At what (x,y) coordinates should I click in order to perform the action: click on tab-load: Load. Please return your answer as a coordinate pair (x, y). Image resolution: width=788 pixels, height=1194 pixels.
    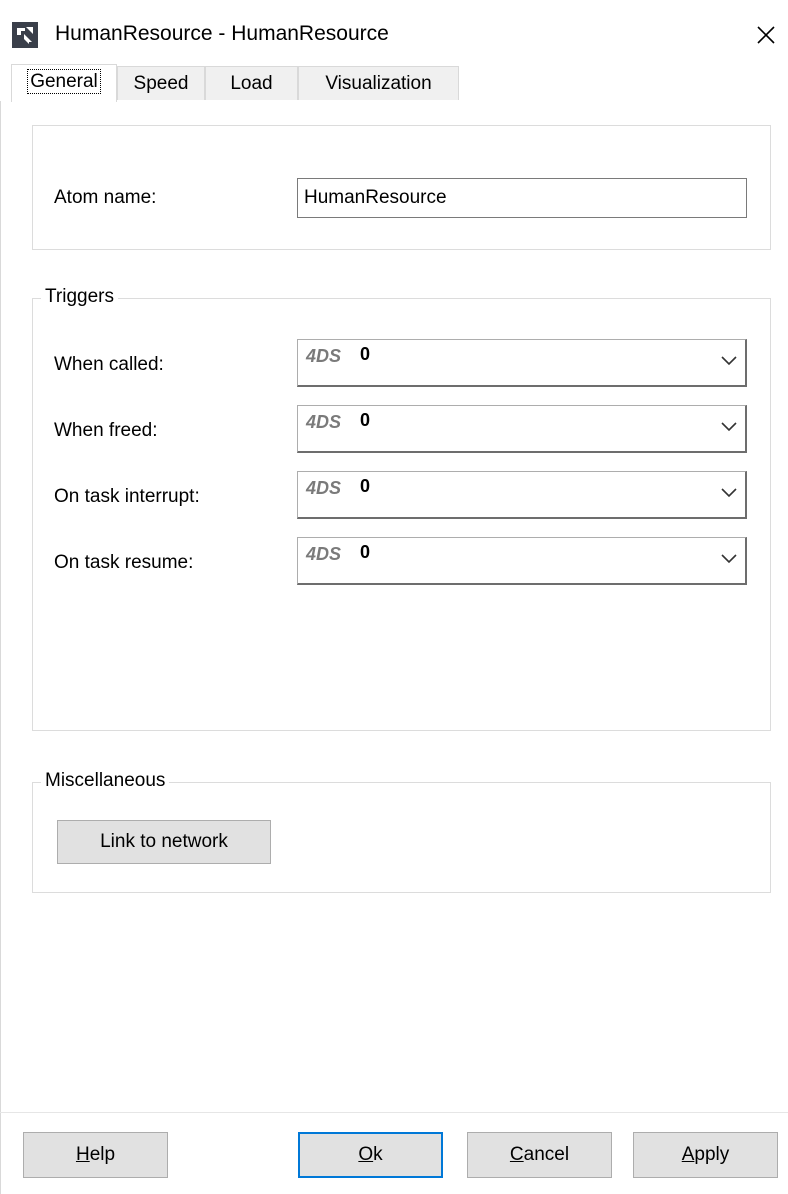
    Looking at the image, I should click on (251, 83).